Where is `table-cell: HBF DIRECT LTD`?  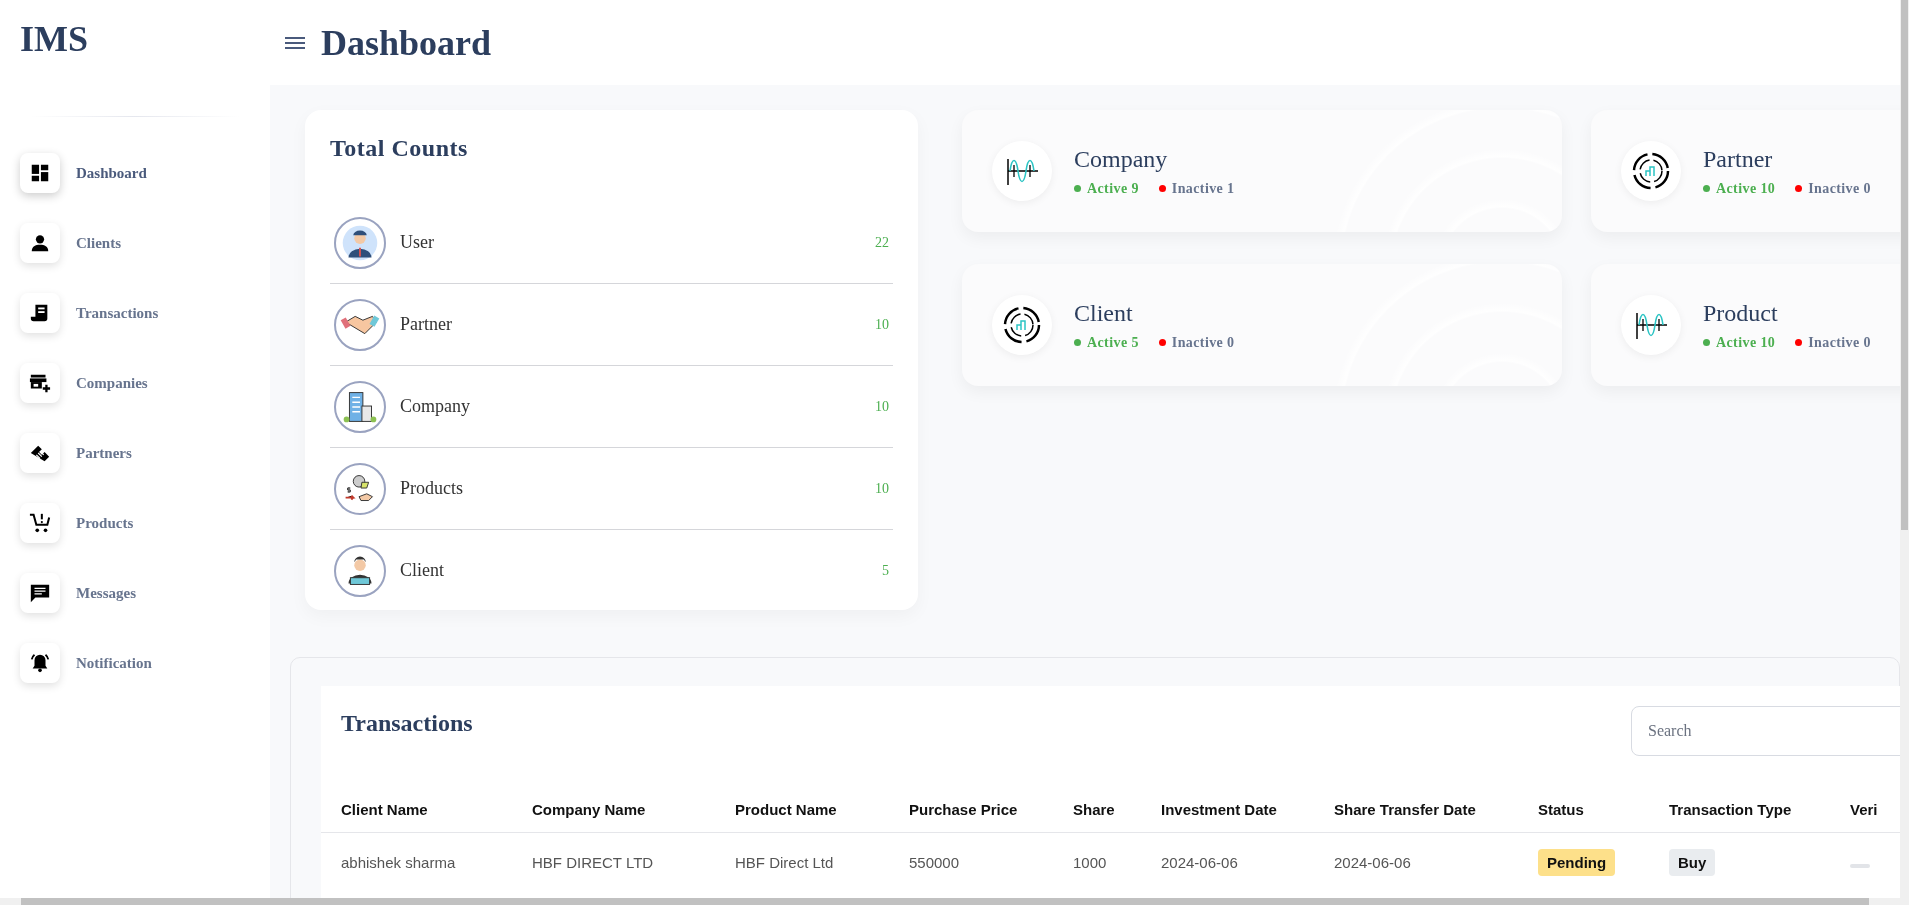 table-cell: HBF DIRECT LTD is located at coordinates (593, 862).